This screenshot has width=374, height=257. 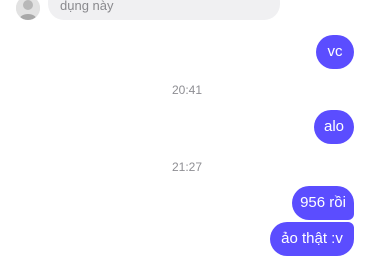 I want to click on outgoing-message: vc, so click(x=335, y=52).